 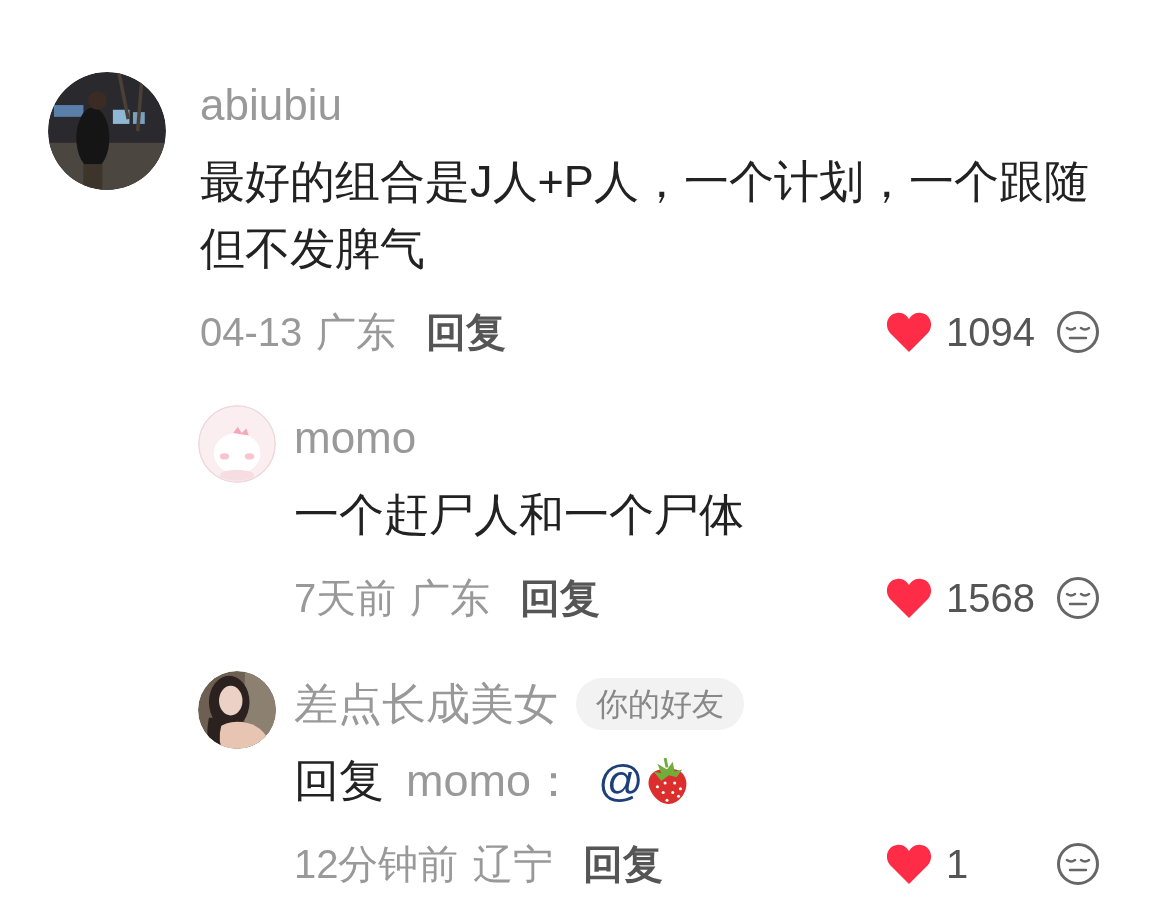 What do you see at coordinates (512, 864) in the screenshot?
I see `comment-location: 辽宁` at bounding box center [512, 864].